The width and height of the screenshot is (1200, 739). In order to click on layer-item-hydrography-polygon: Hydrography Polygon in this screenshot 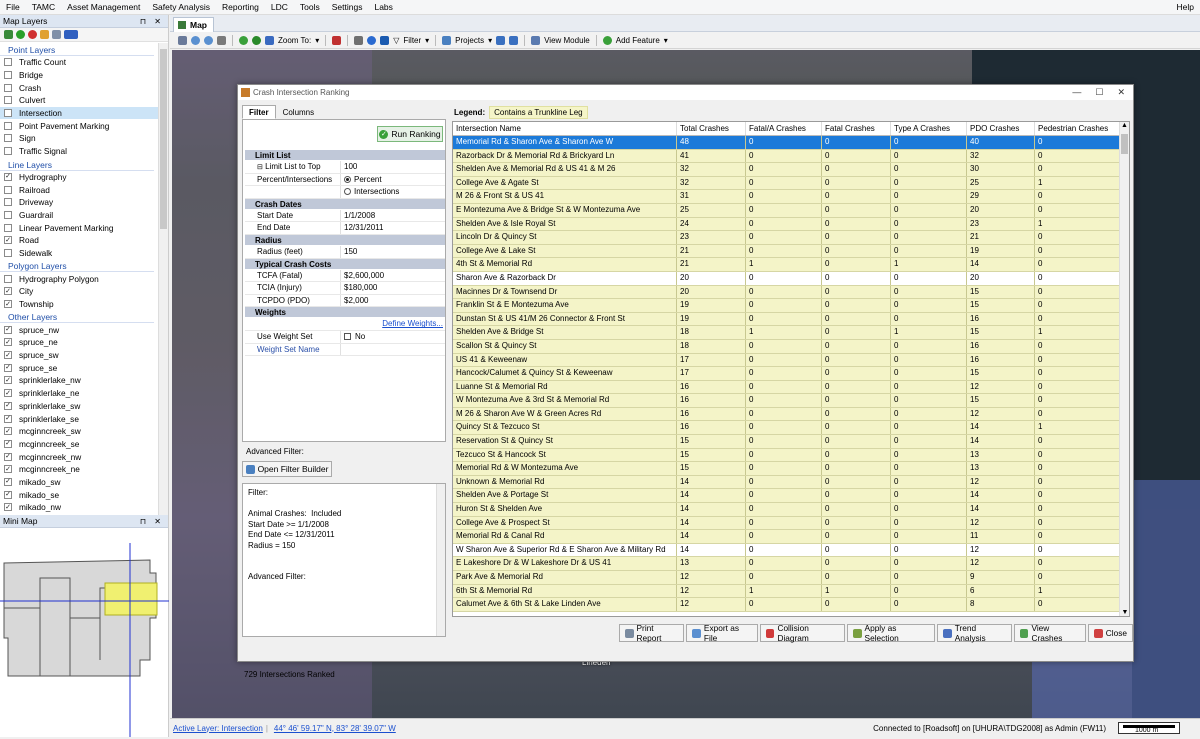, I will do `click(79, 278)`.